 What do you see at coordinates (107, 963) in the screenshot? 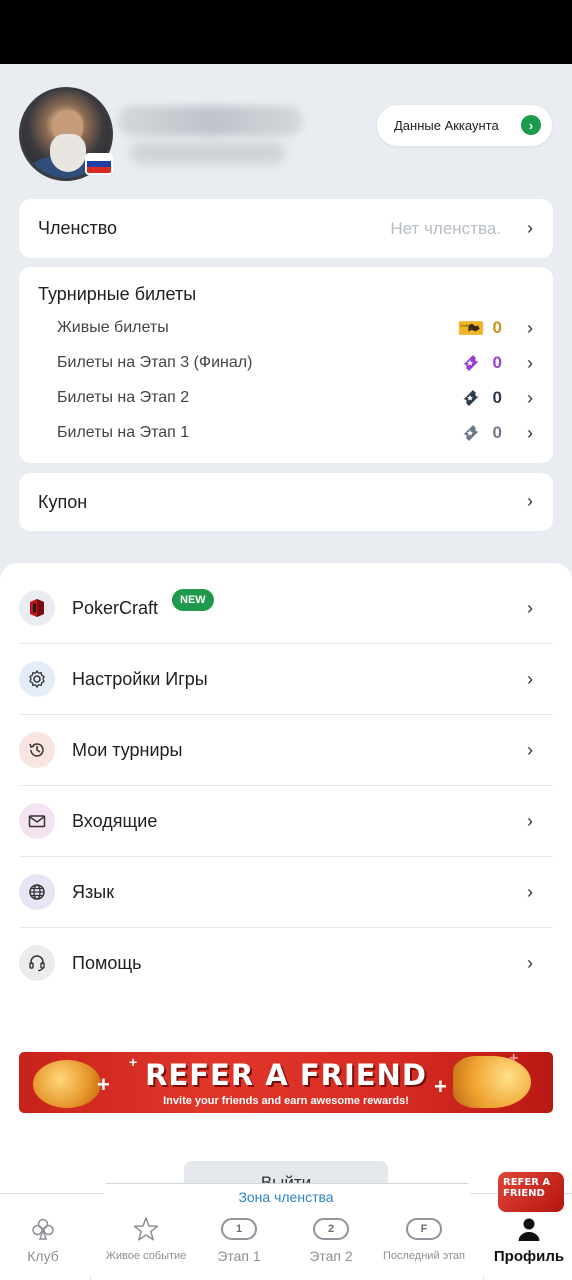
I see `menu-item-label: Помощь` at bounding box center [107, 963].